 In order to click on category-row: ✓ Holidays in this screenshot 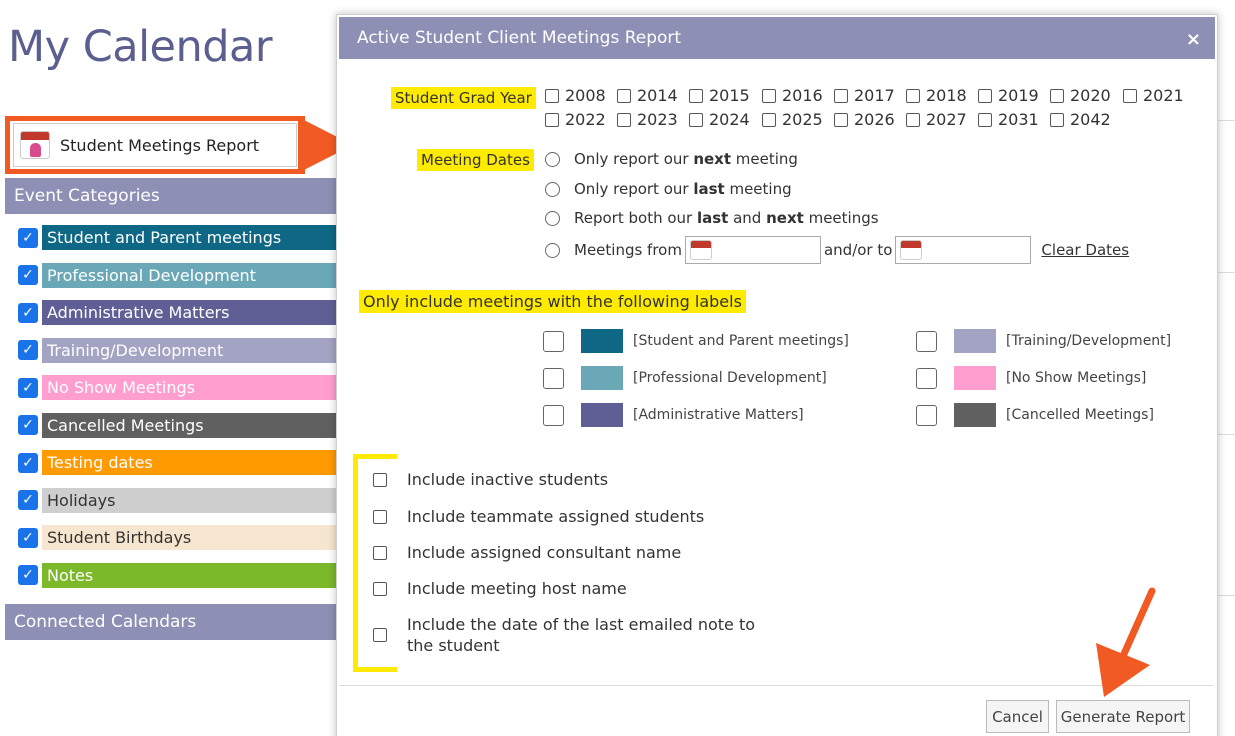, I will do `click(177, 500)`.